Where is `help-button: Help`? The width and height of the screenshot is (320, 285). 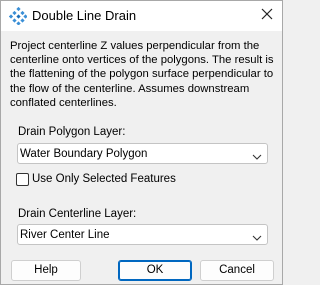 help-button: Help is located at coordinates (46, 270).